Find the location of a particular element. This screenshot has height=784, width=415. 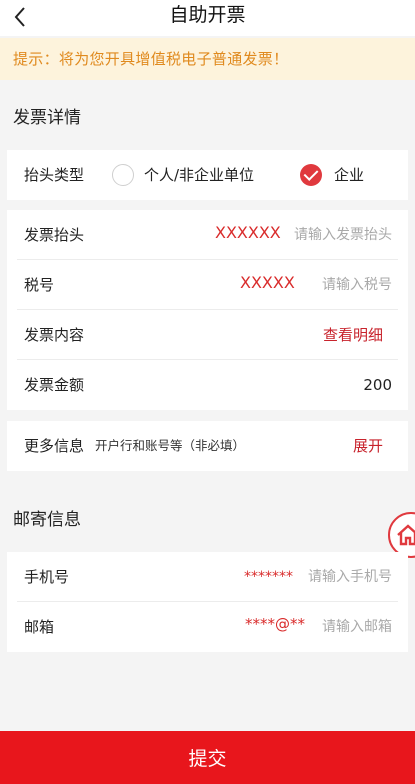

header-type-row: 抬头类型 个人/非企业单位 企业 is located at coordinates (207, 175).